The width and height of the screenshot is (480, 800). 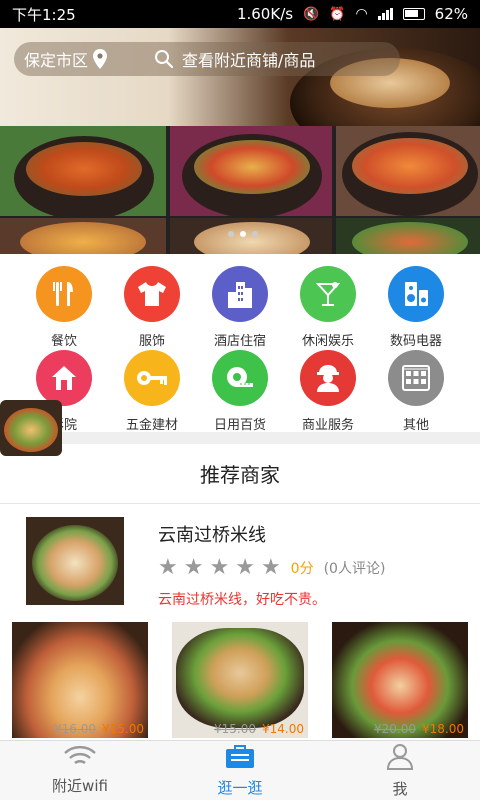 What do you see at coordinates (337, 14) in the screenshot?
I see `alarm-icon: ⏰` at bounding box center [337, 14].